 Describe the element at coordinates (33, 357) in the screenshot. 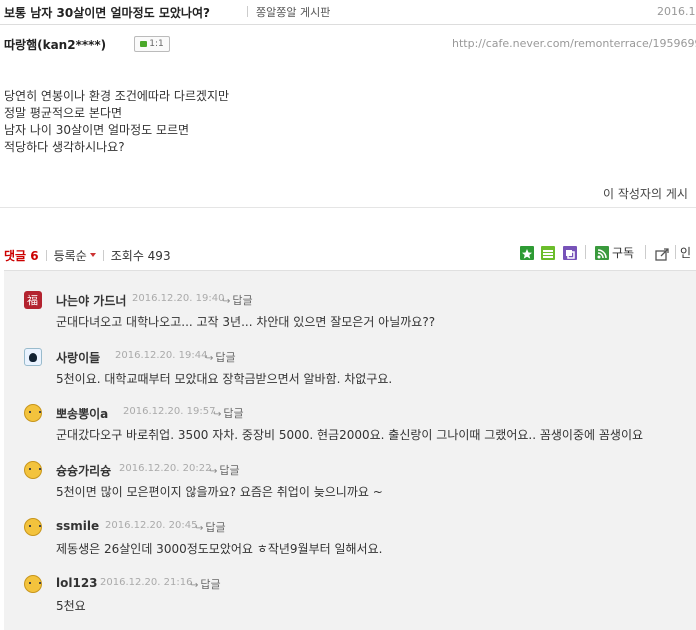

I see `avatar-penguin-icon` at that location.